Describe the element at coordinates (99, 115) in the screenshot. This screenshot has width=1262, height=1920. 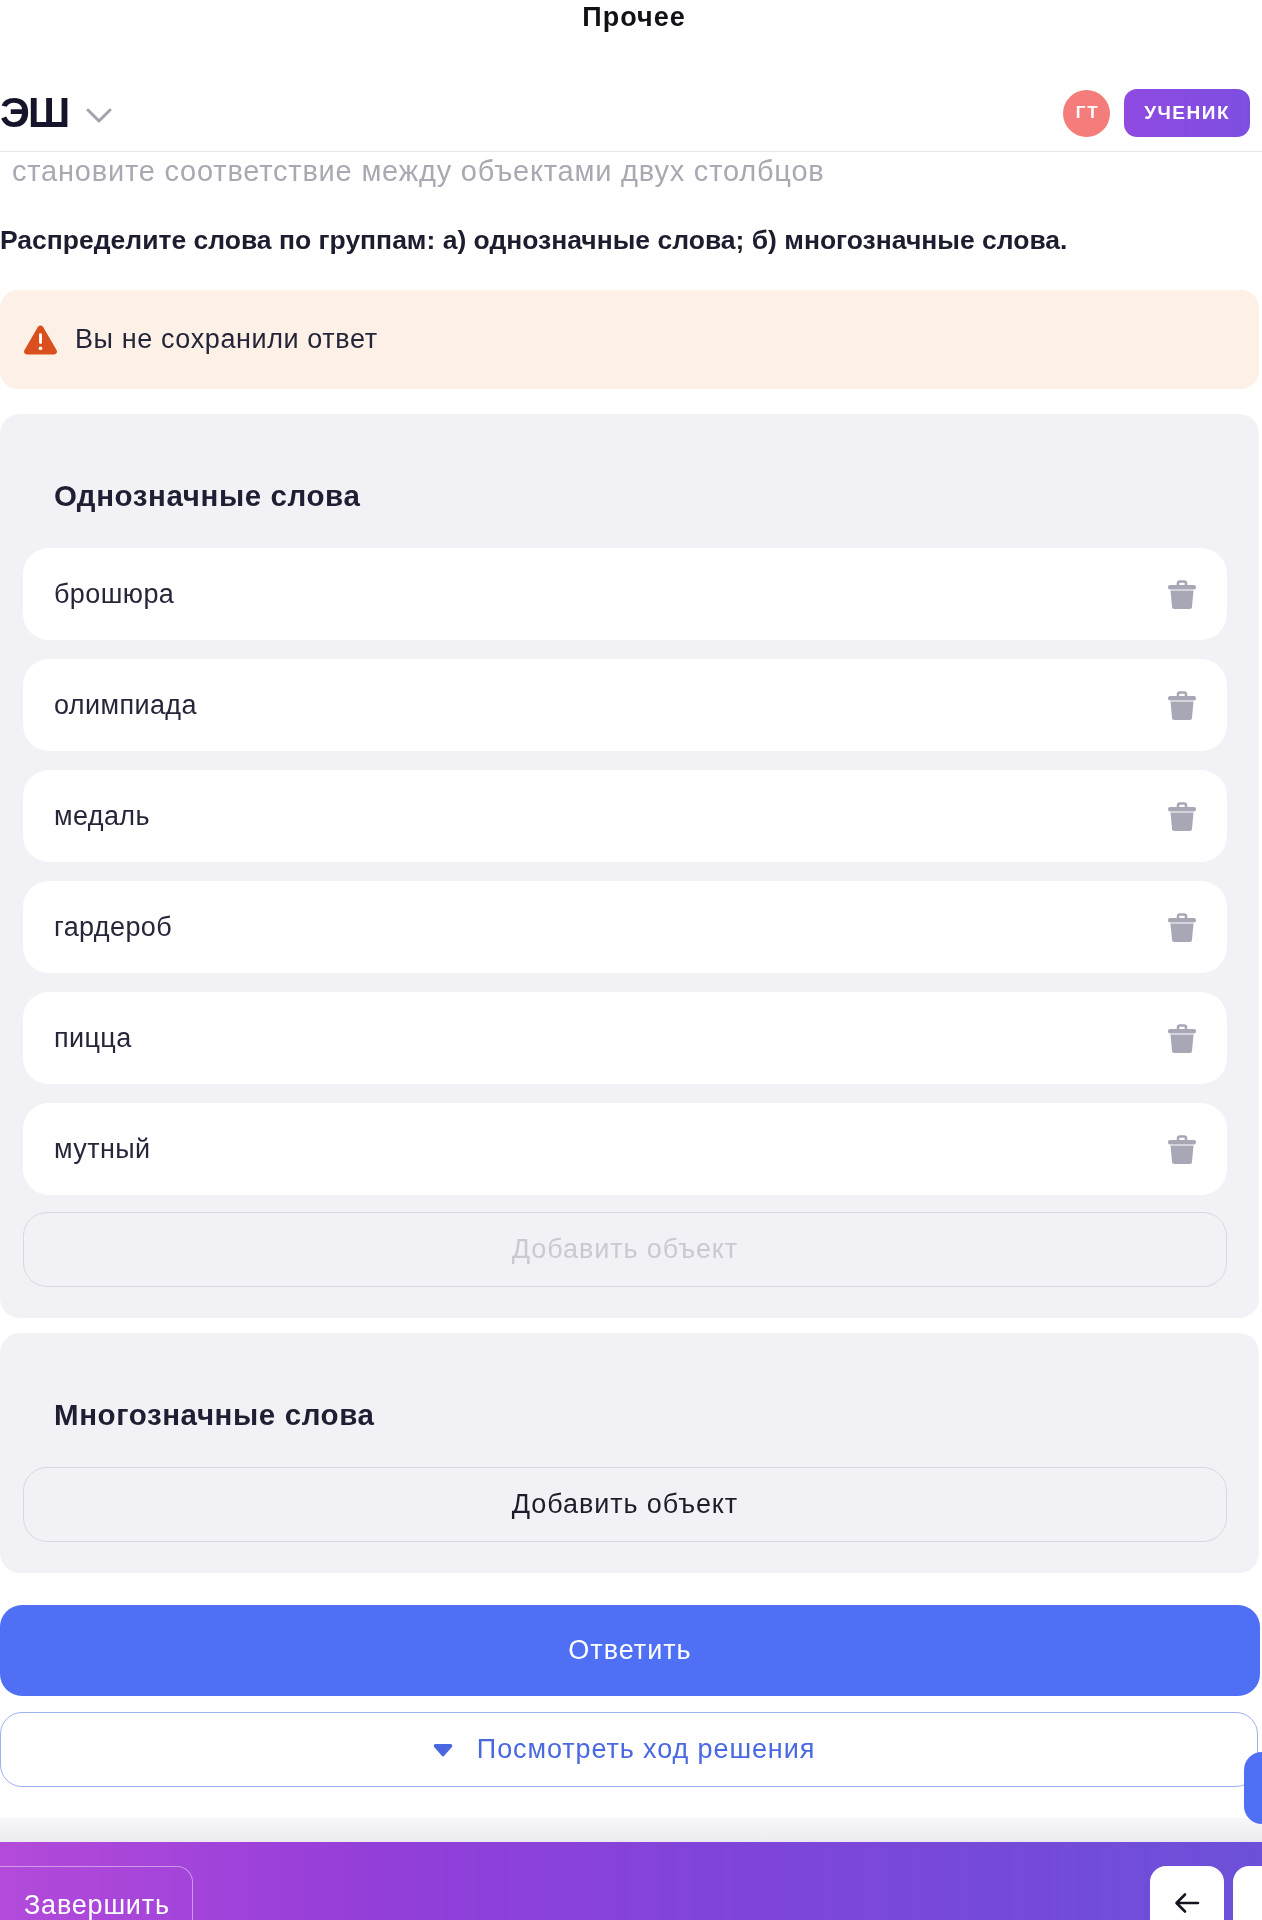
I see `chevron-down-icon` at that location.